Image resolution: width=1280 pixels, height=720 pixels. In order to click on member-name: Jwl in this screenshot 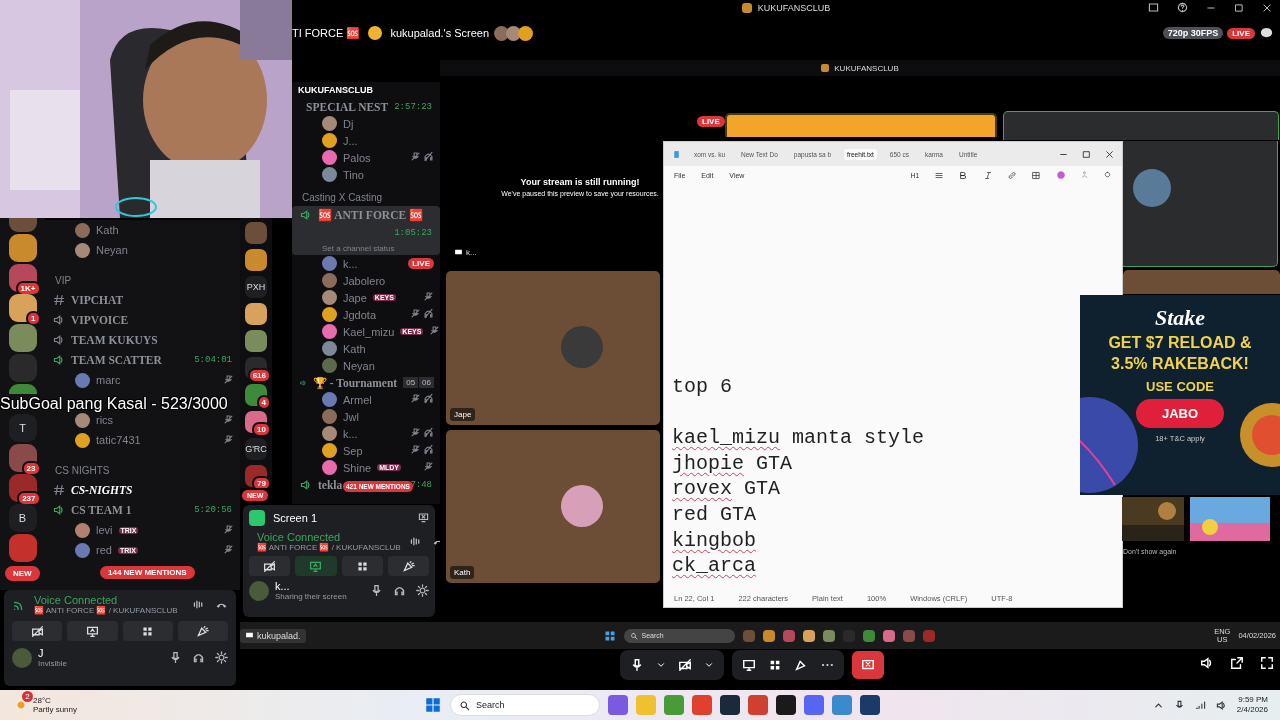, I will do `click(351, 416)`.